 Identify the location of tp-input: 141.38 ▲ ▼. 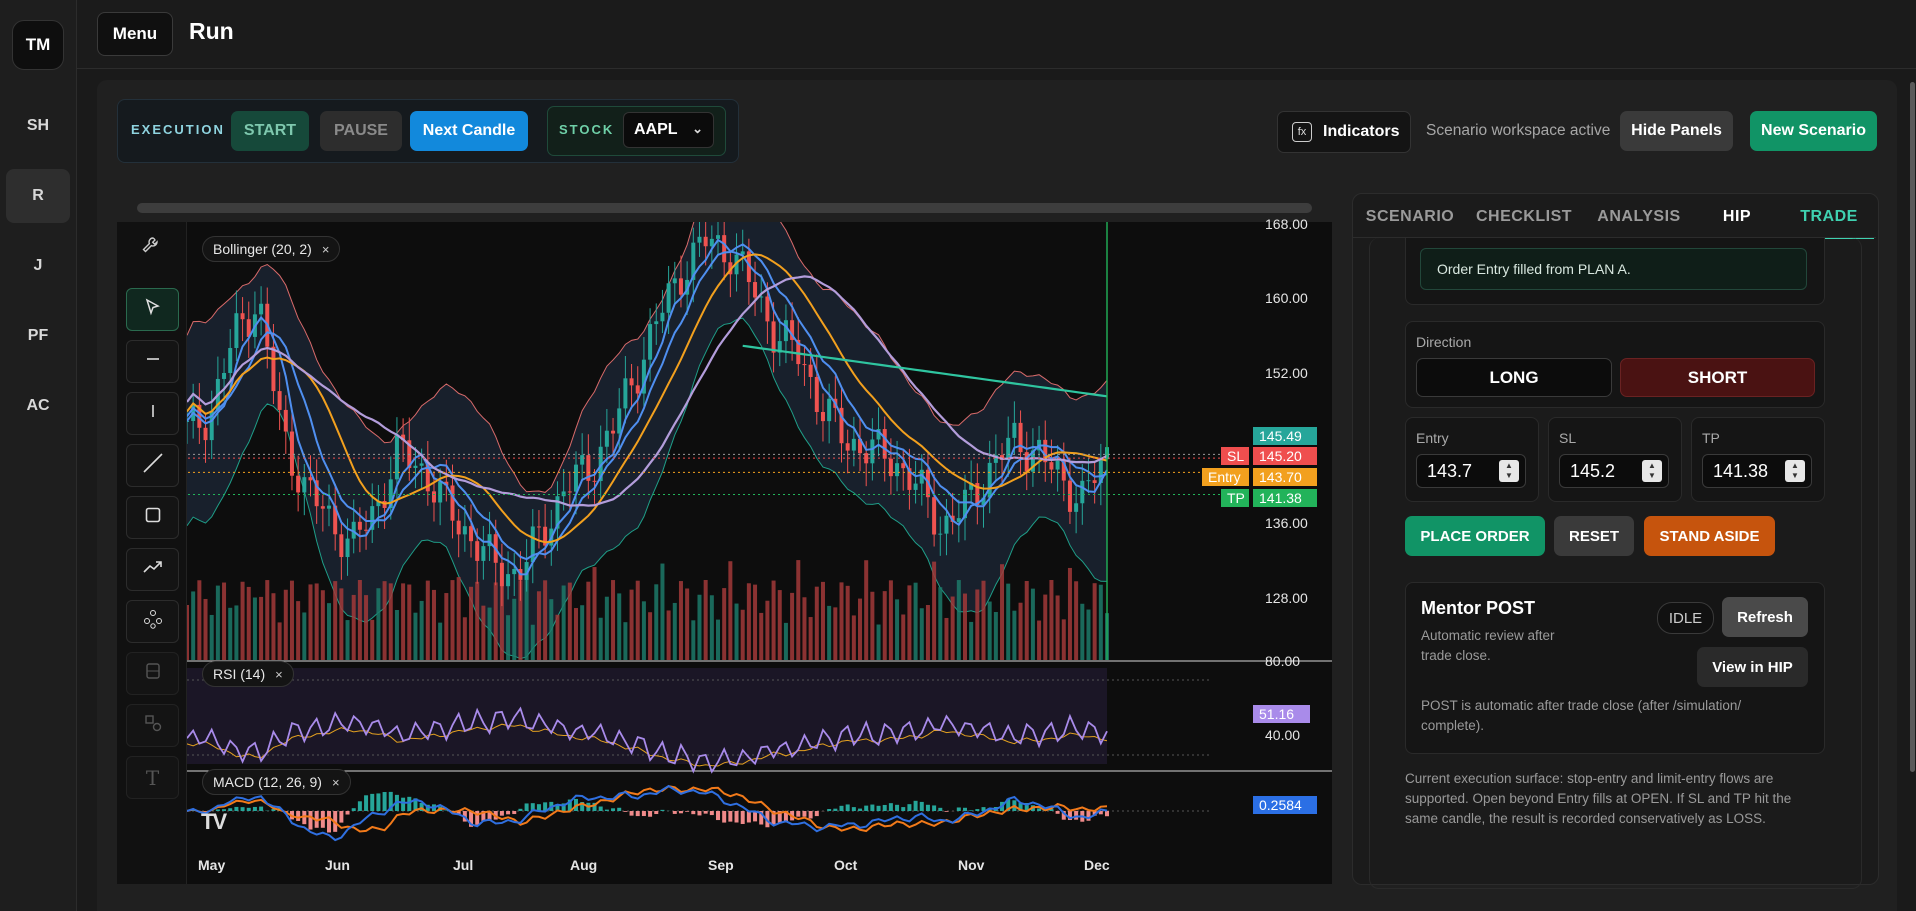
(1757, 471).